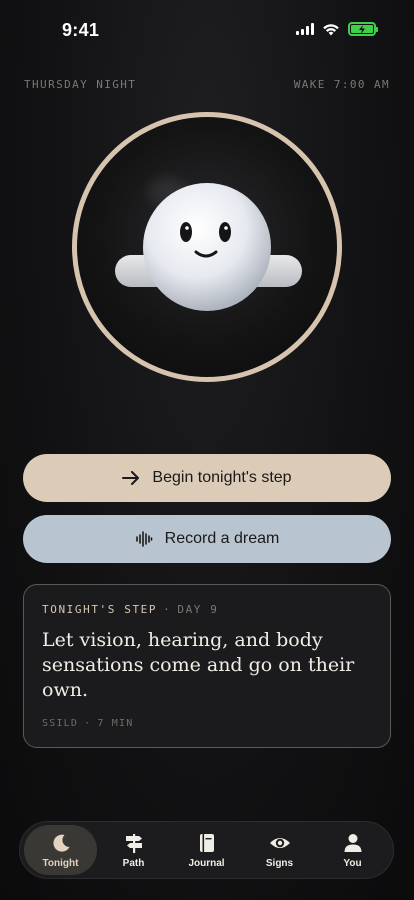  I want to click on tab-bar: Tonight Path Journal Signs You, so click(206, 850).